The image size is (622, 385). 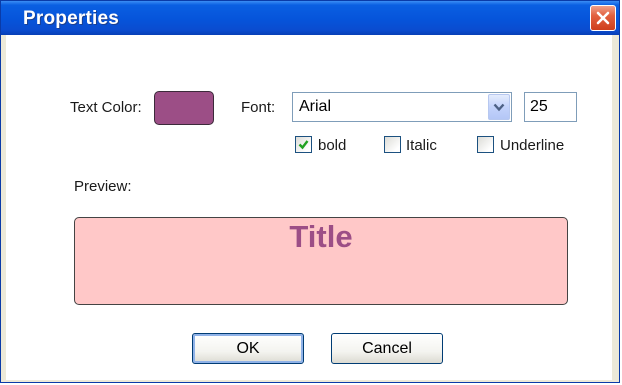 I want to click on title-bar: Properties, so click(x=310, y=18).